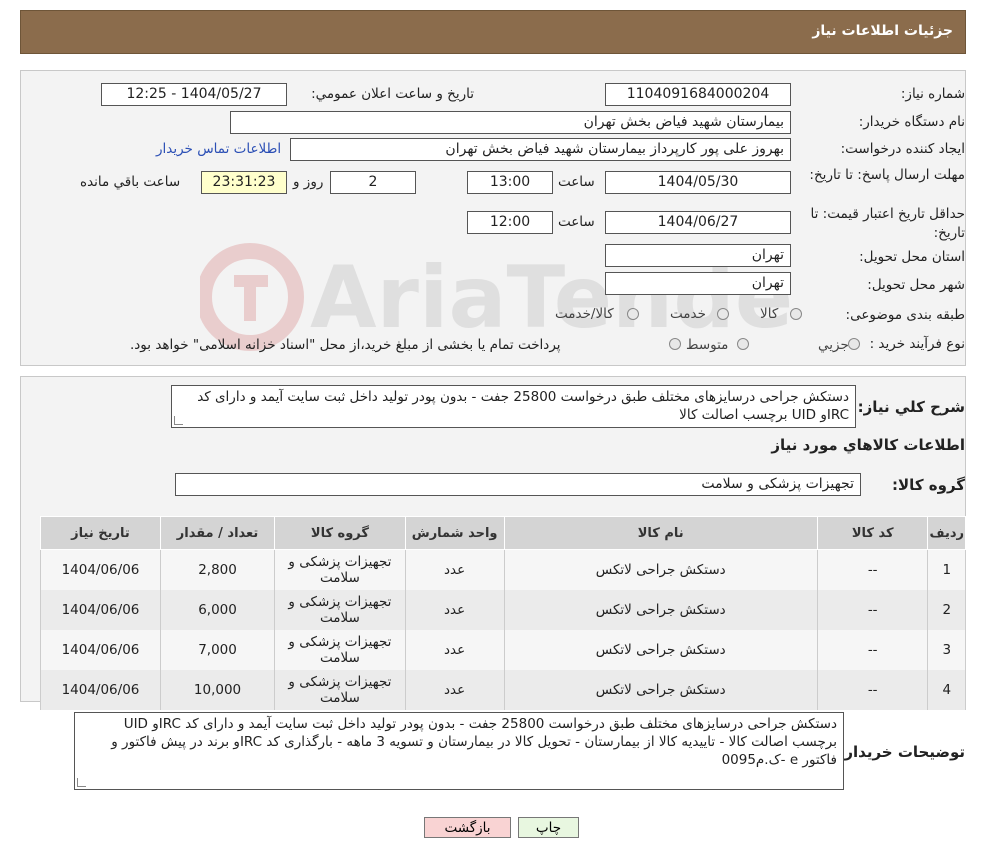  I want to click on category-radio-goods-service, so click(633, 314).